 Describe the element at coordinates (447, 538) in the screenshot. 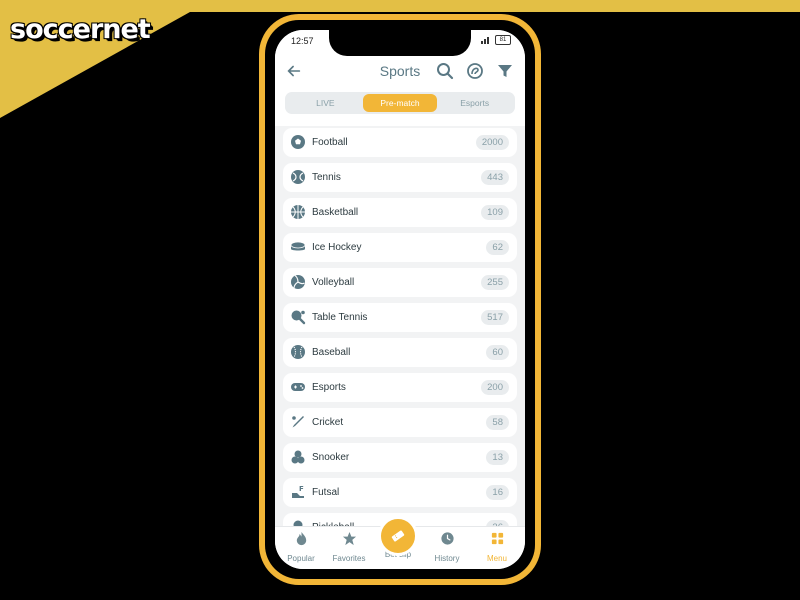

I see `clock-icon` at that location.